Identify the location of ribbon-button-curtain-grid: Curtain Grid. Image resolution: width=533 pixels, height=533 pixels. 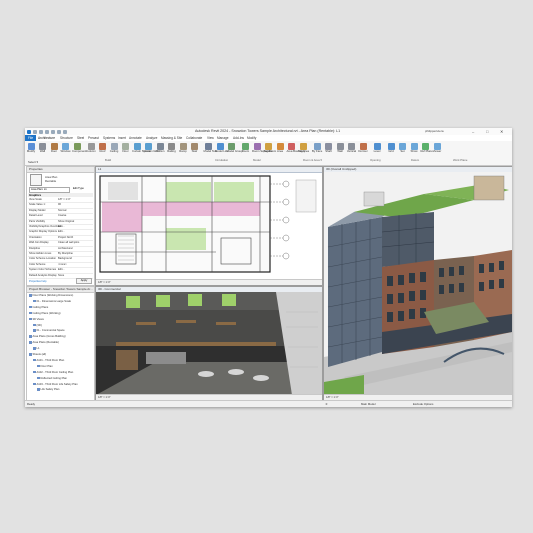
(151, 148).